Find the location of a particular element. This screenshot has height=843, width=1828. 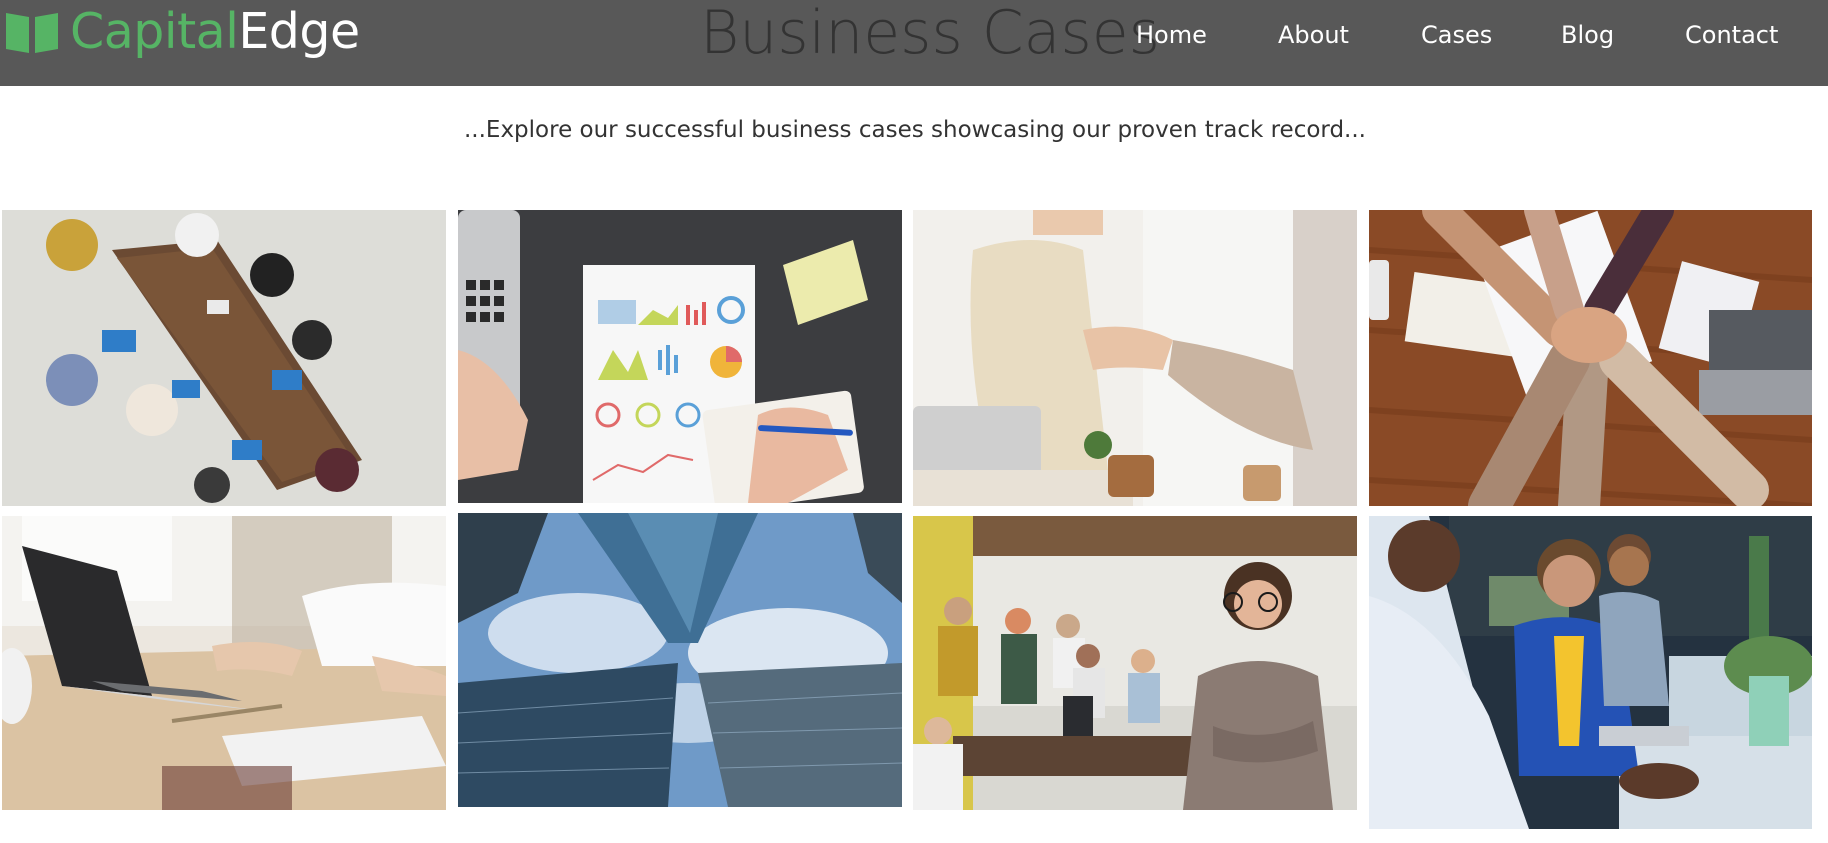

nav-about-link: About is located at coordinates (1313, 35).